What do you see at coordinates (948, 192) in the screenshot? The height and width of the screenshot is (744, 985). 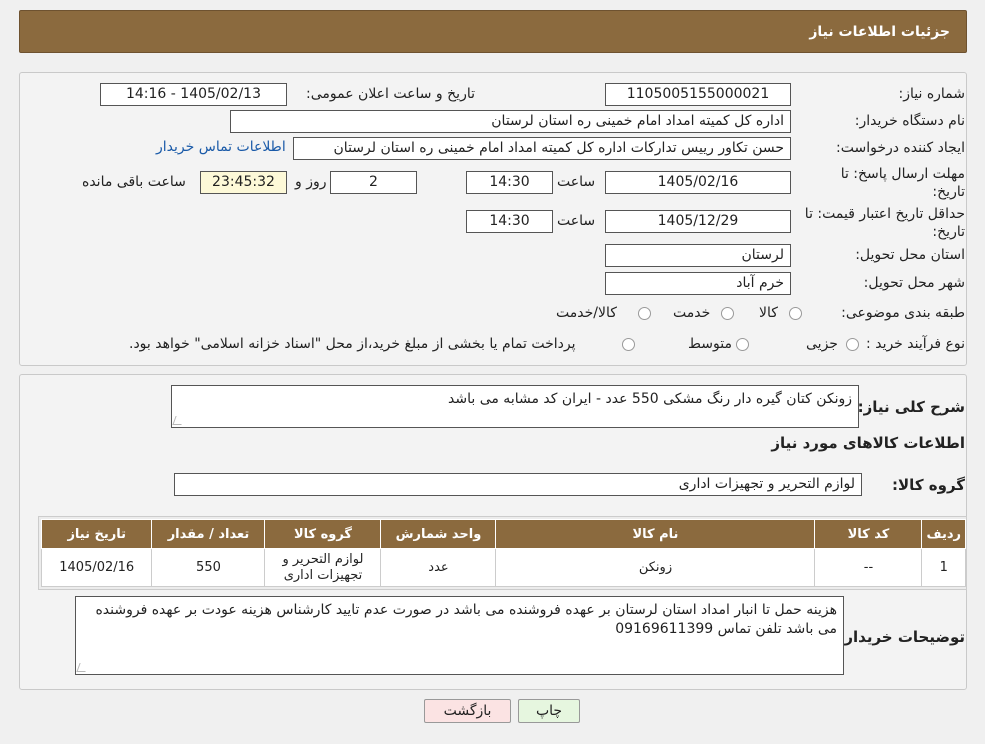 I see `deadline-label-date: تاریخ:` at bounding box center [948, 192].